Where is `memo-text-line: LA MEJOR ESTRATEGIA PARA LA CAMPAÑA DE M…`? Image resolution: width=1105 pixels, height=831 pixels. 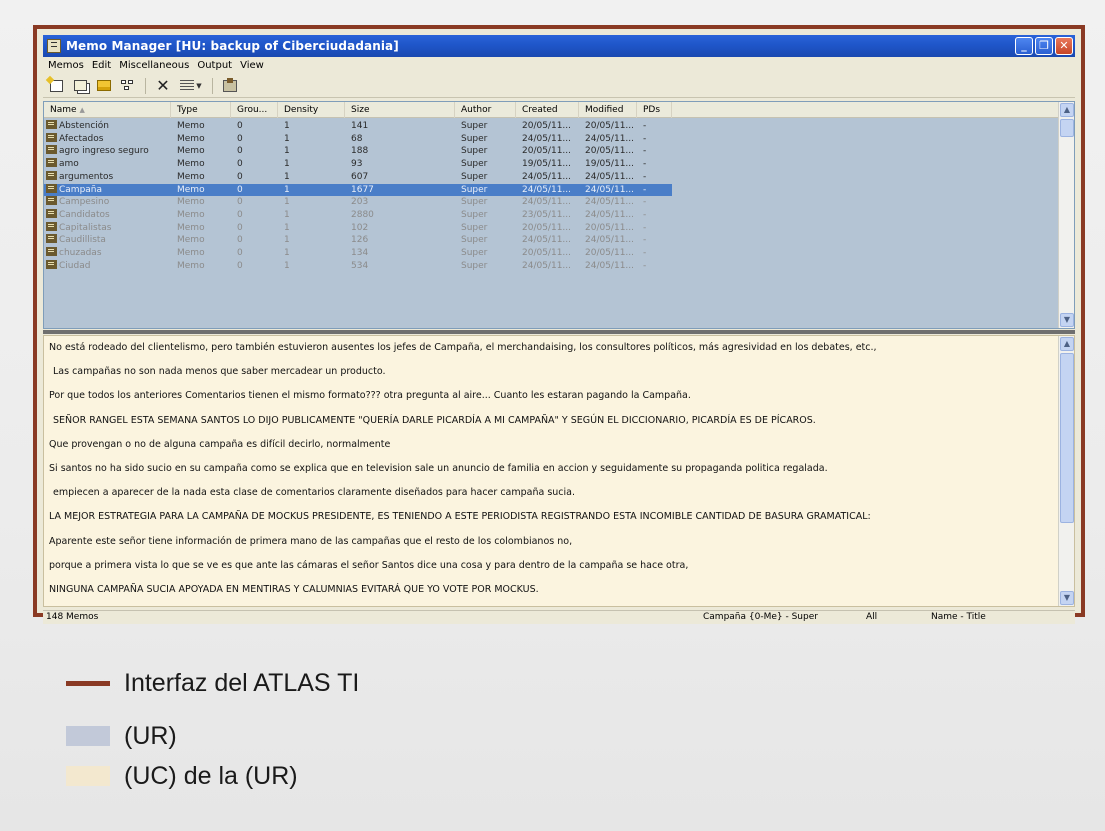
memo-text-line: LA MEJOR ESTRATEGIA PARA LA CAMPAÑA DE M… is located at coordinates (460, 517).